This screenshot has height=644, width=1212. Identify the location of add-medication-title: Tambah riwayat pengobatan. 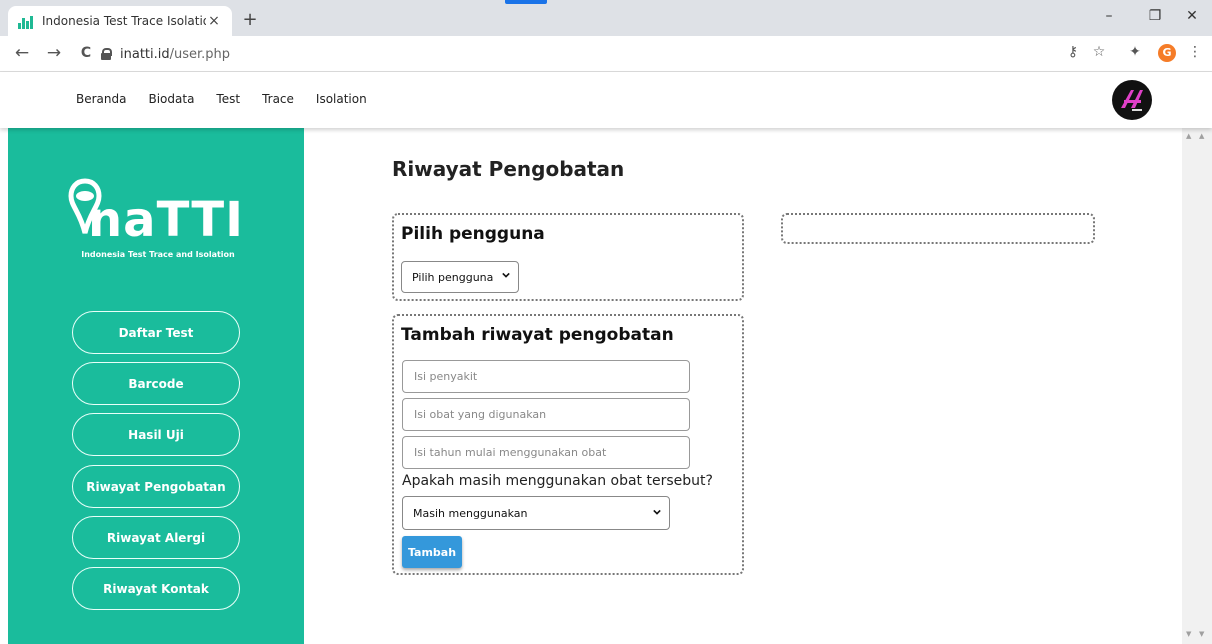
(537, 335).